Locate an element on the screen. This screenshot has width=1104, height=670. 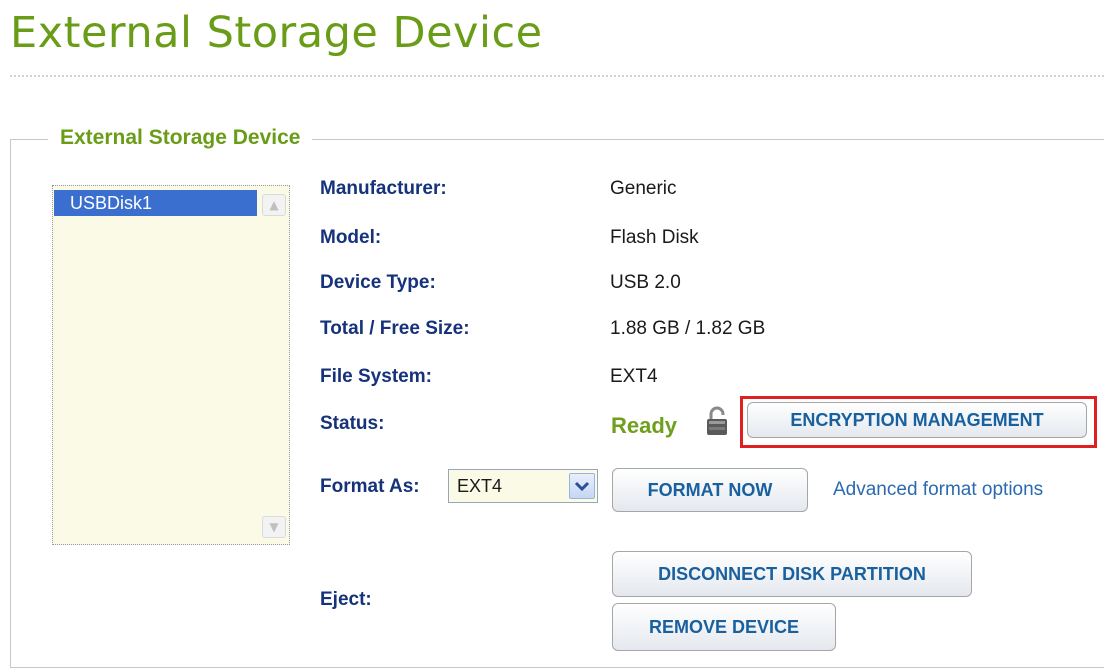
chevron-down-icon is located at coordinates (582, 486).